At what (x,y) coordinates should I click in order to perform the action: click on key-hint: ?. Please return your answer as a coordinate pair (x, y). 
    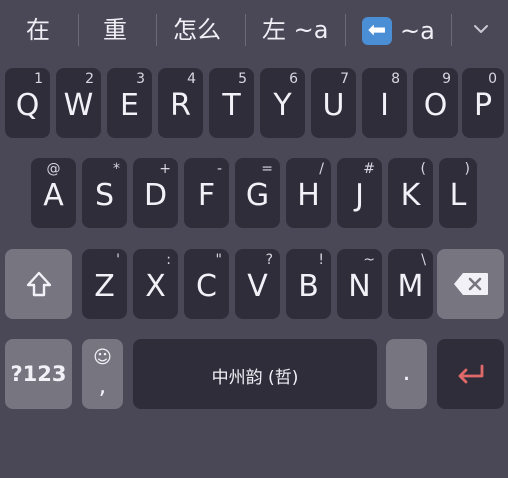
    Looking at the image, I should click on (269, 260).